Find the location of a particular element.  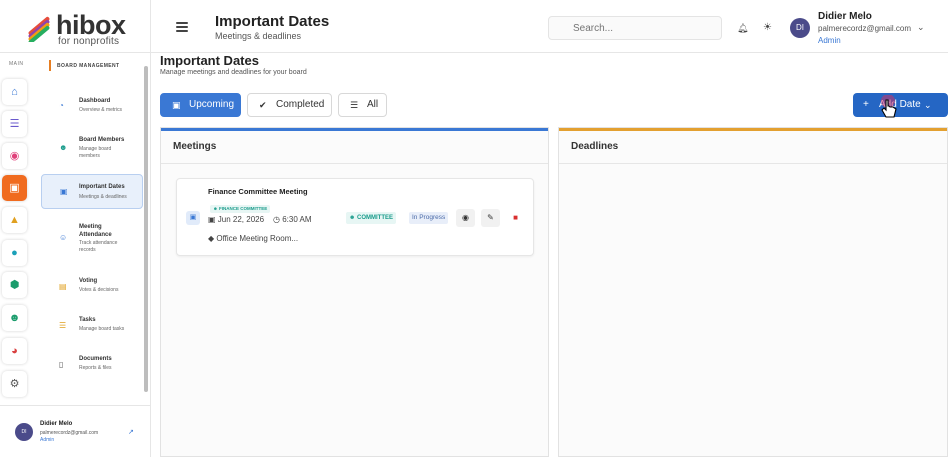

sidebar-item-documents: ▯ Documents Reports & files is located at coordinates (92, 367).